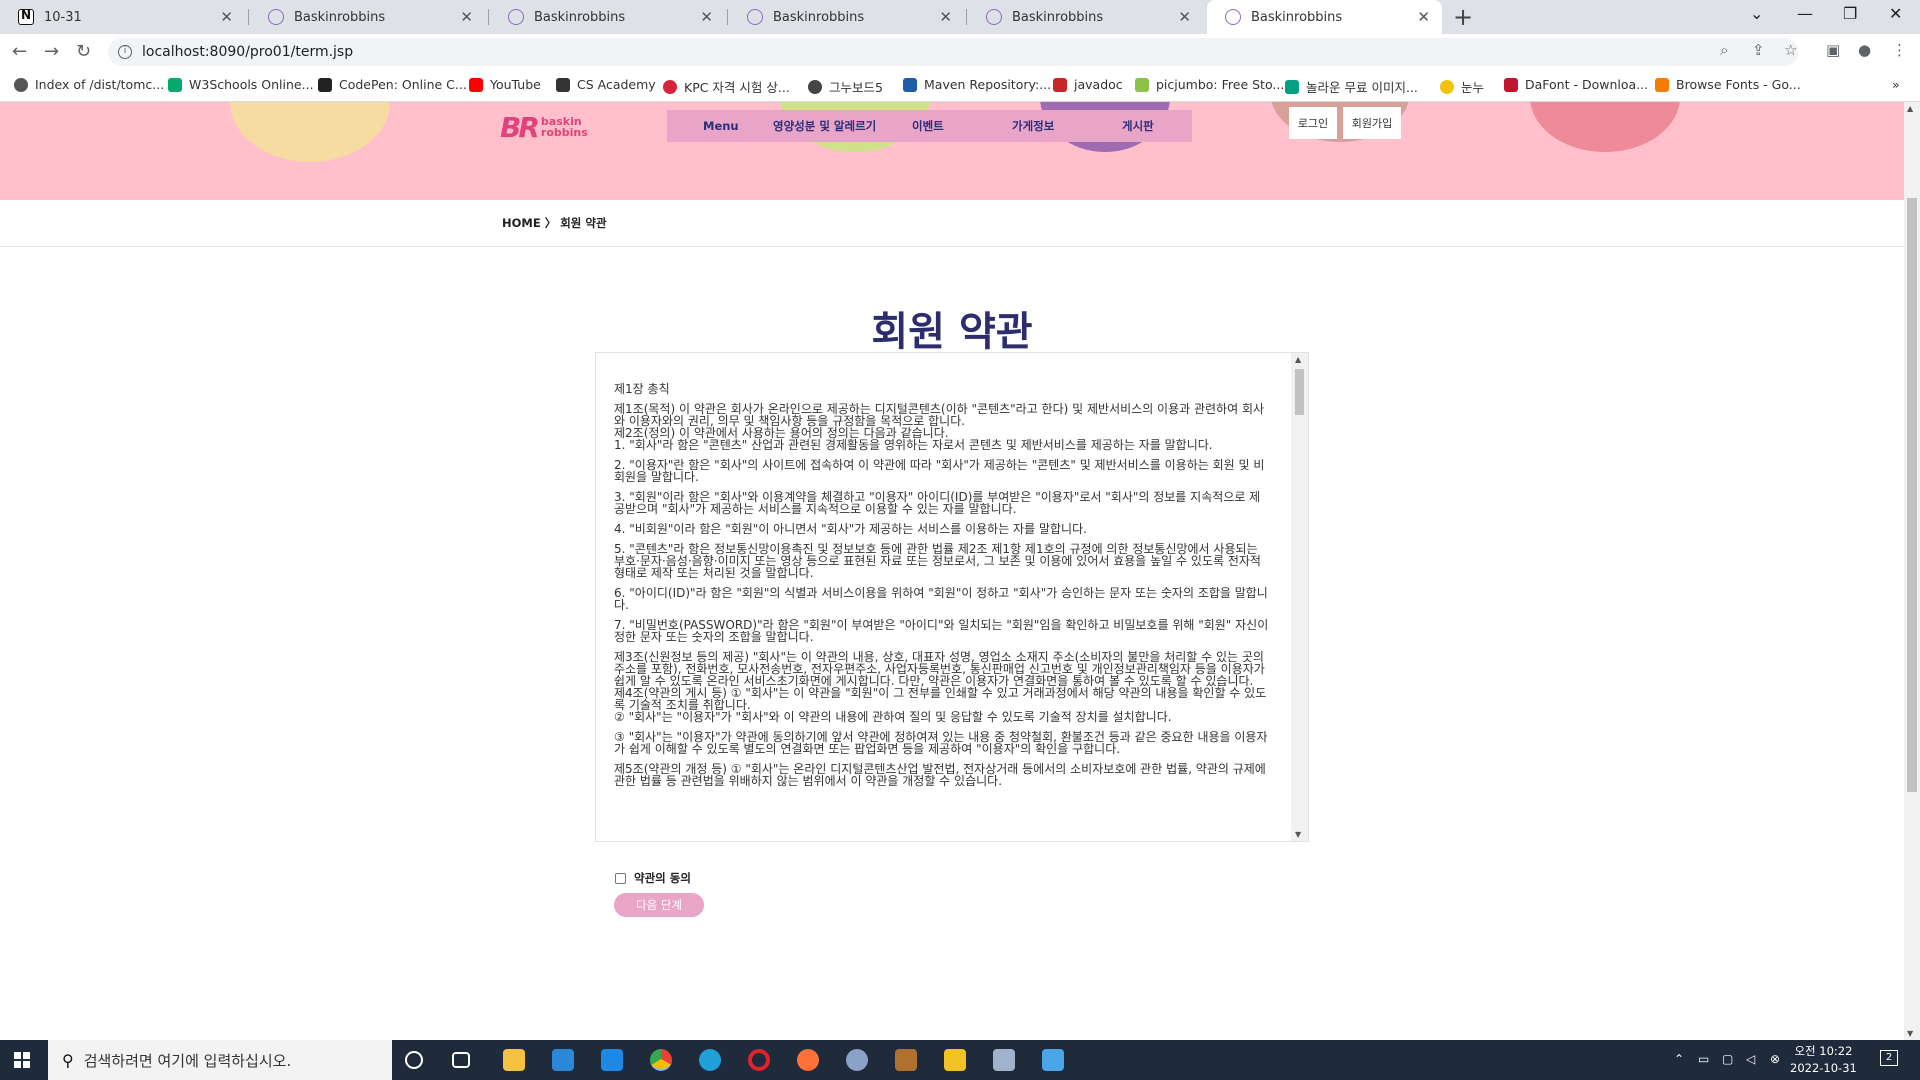 The height and width of the screenshot is (1080, 1920). I want to click on tab-title: Baskinrobbins, so click(1058, 17).